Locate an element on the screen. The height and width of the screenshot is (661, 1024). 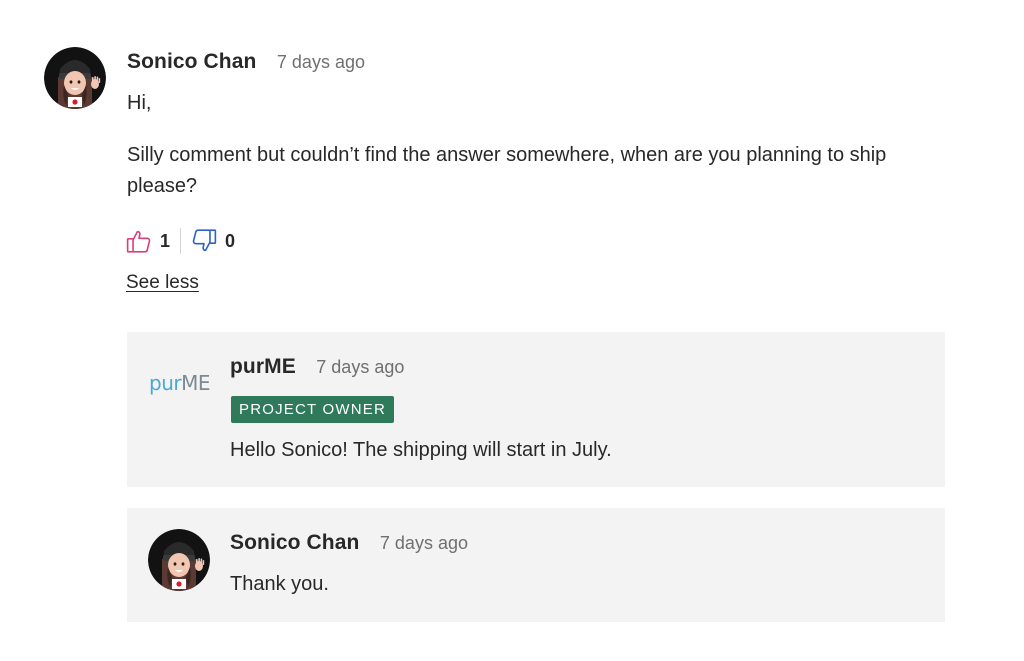
reply-owner-header: purME 7 days ago is located at coordinates (317, 367).